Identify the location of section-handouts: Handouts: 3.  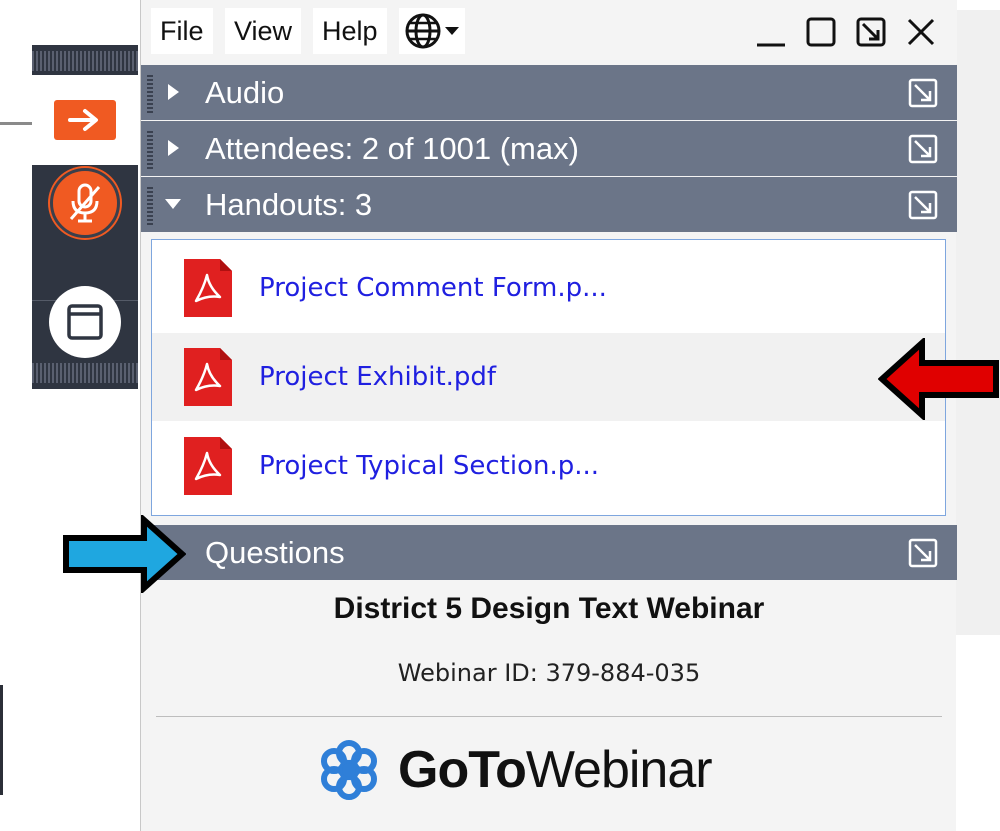
(549, 204).